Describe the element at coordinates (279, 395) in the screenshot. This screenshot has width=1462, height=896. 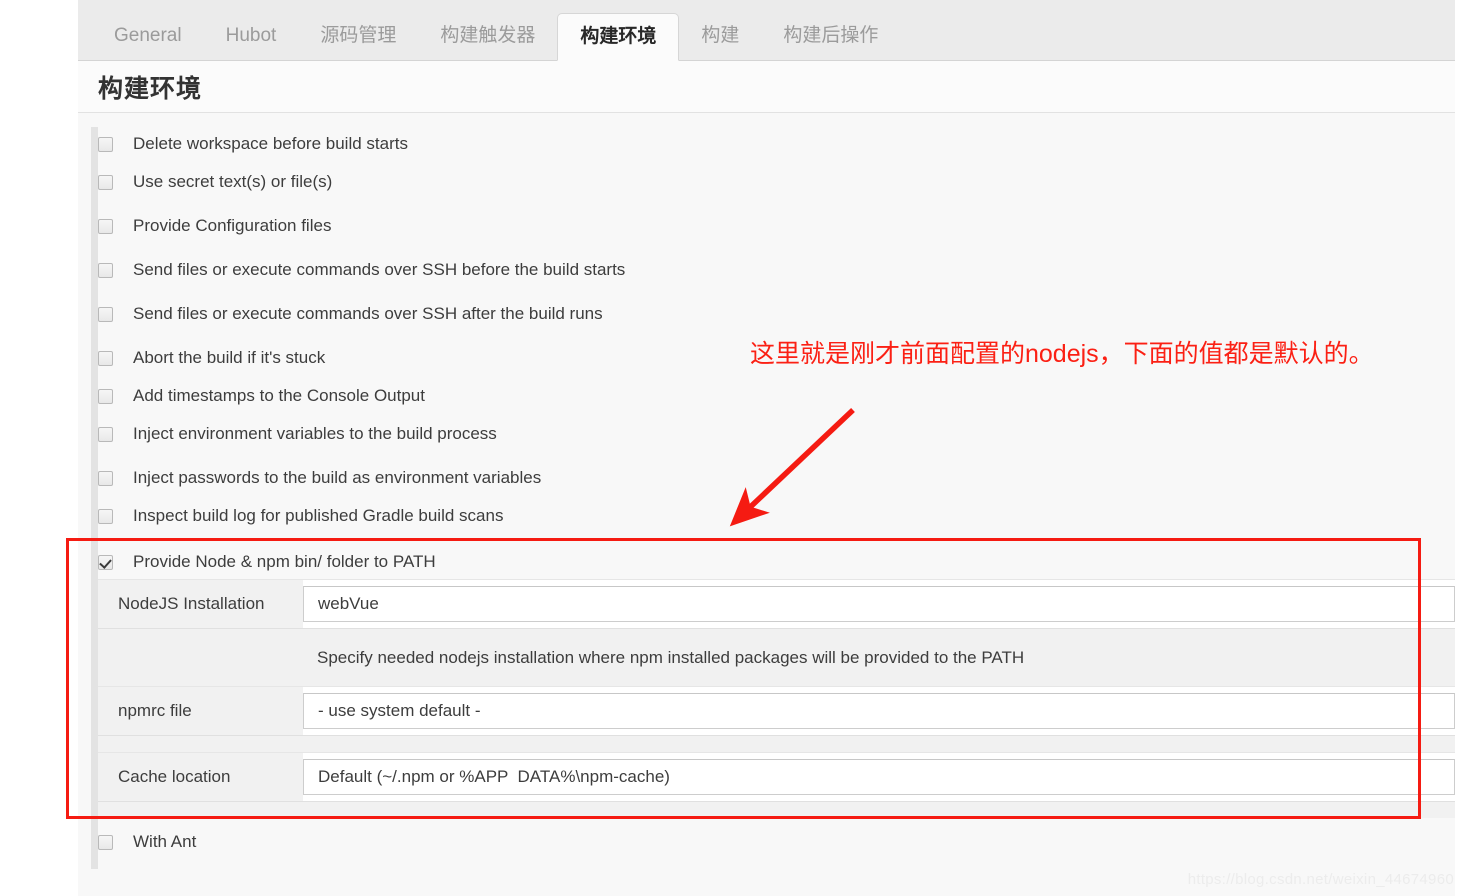
I see `option-label: Add timestamps to the Console Output` at that location.